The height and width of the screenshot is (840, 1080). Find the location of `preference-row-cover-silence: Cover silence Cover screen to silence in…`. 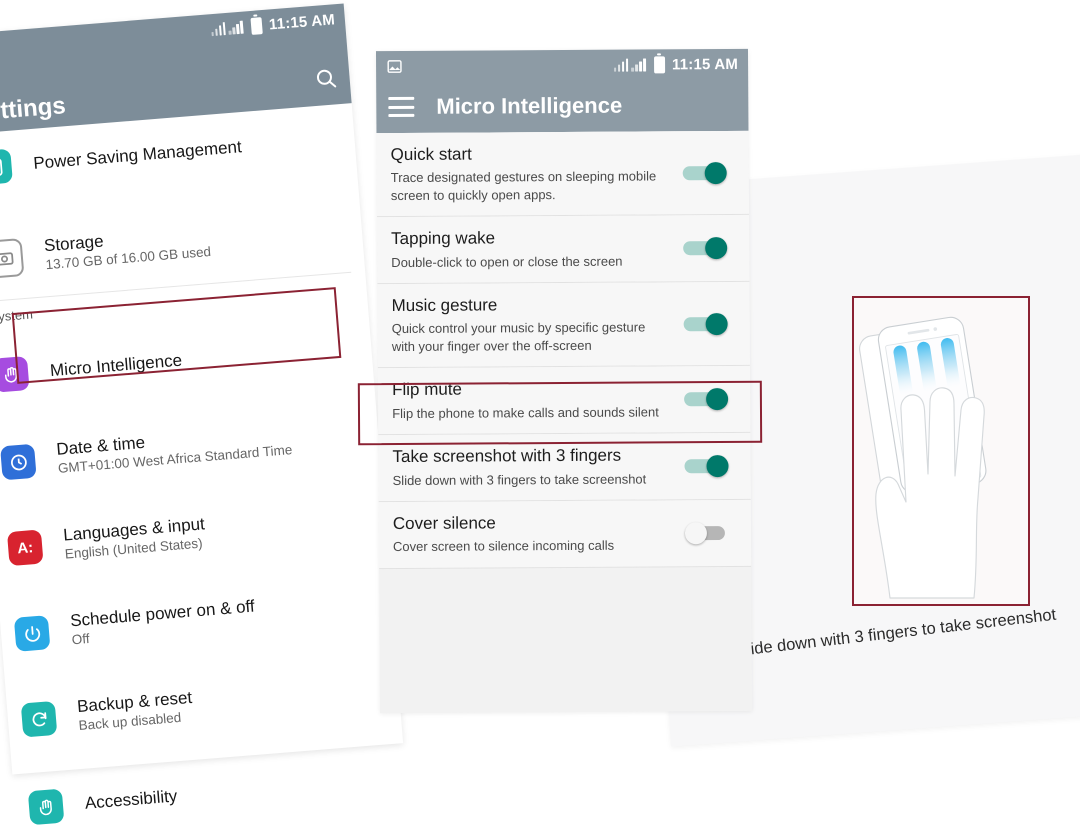

preference-row-cover-silence: Cover silence Cover screen to silence in… is located at coordinates (565, 534).